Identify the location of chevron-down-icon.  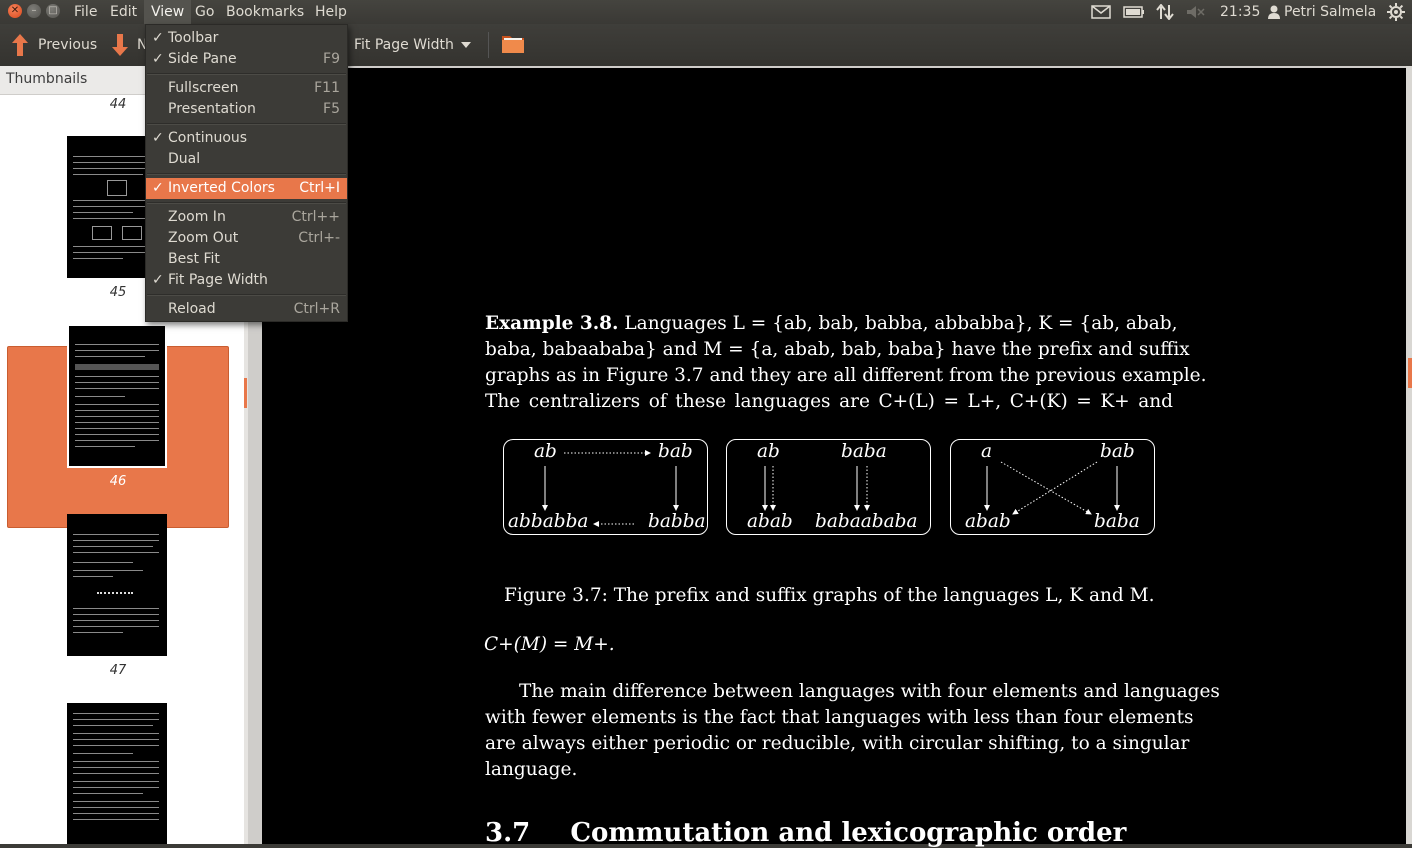
(466, 45).